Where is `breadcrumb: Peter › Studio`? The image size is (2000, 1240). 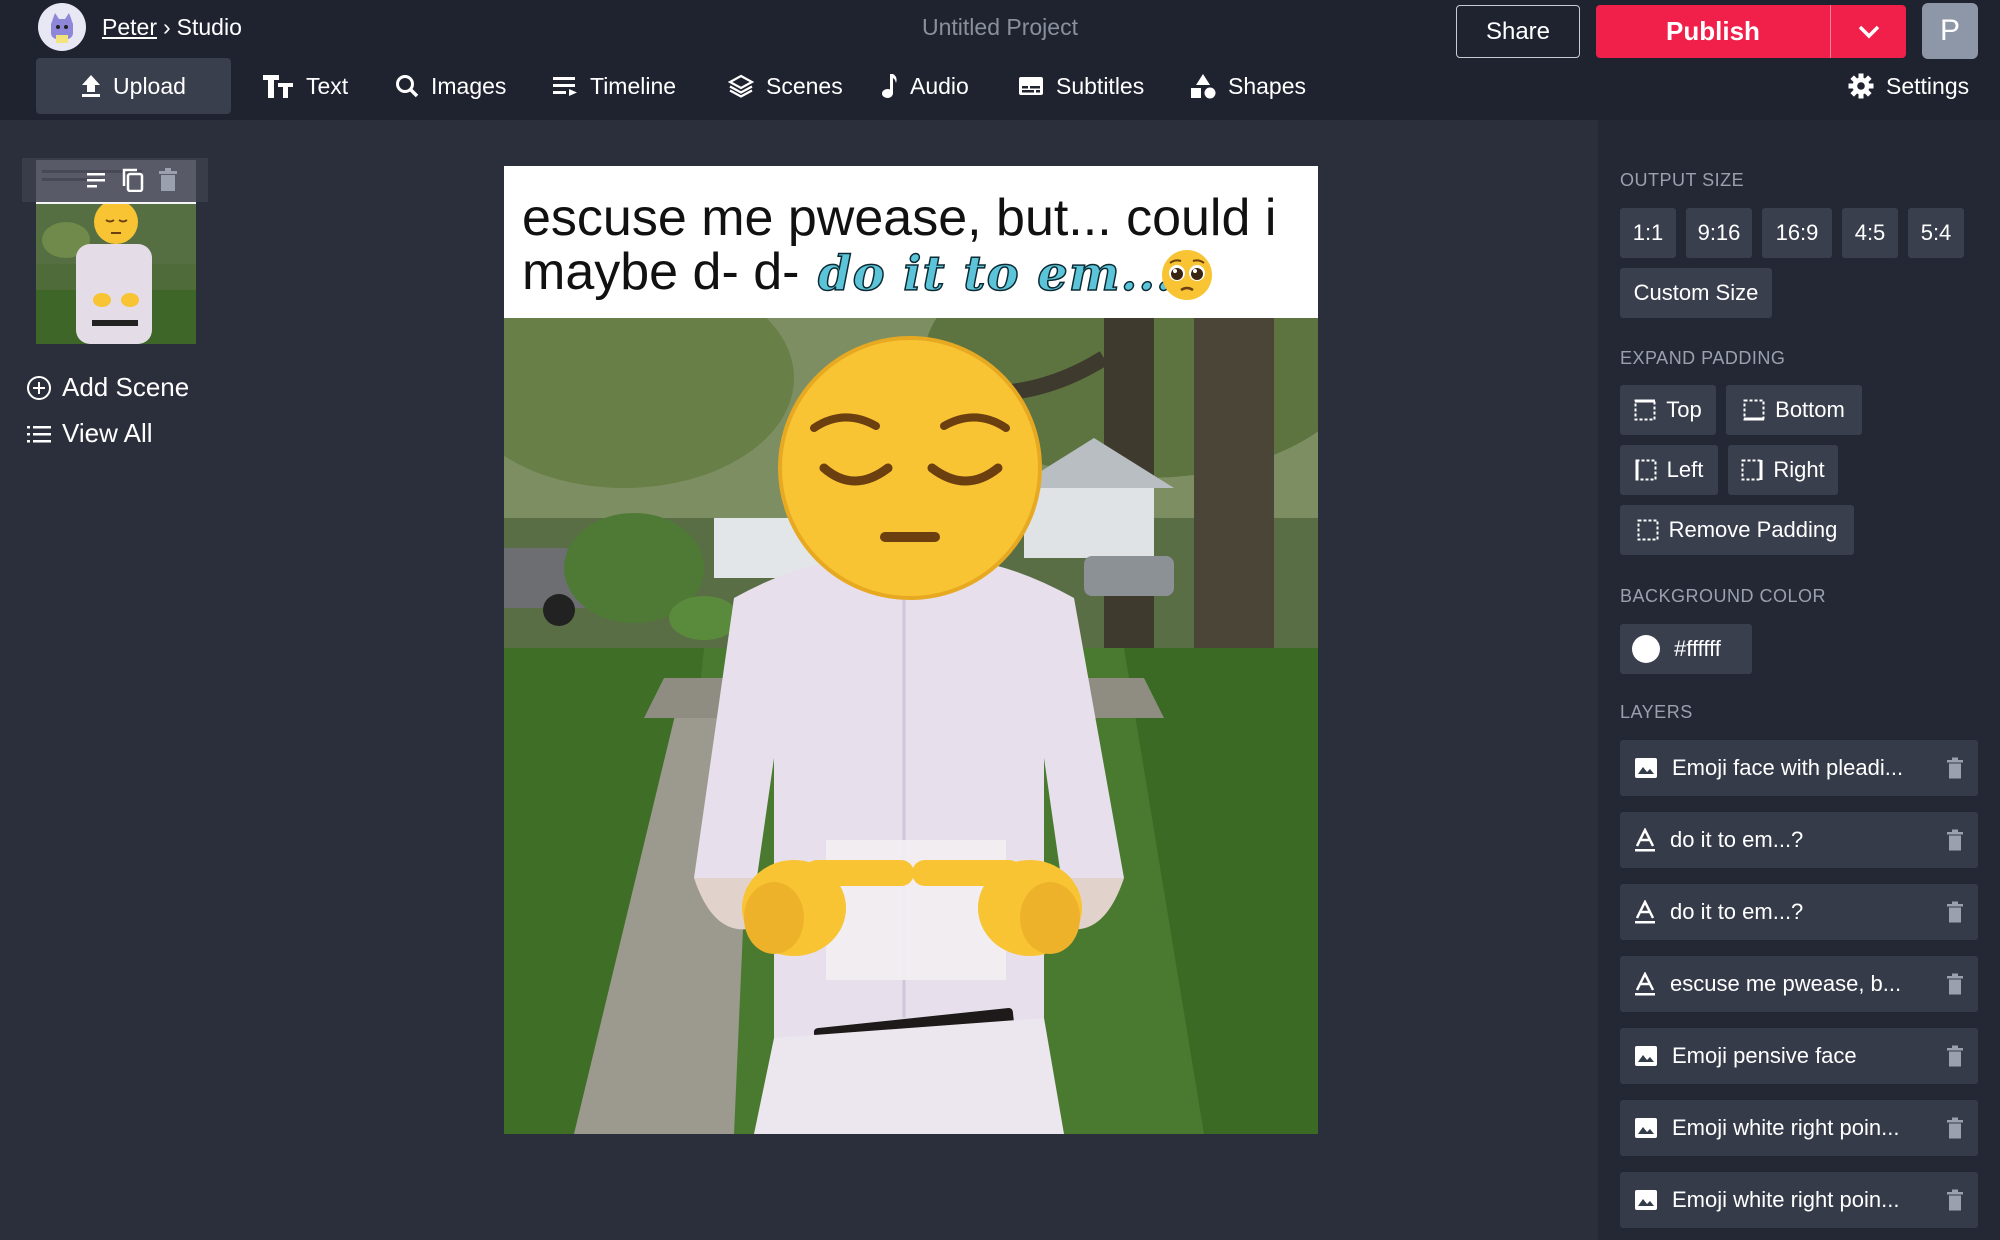
breadcrumb: Peter › Studio is located at coordinates (140, 27).